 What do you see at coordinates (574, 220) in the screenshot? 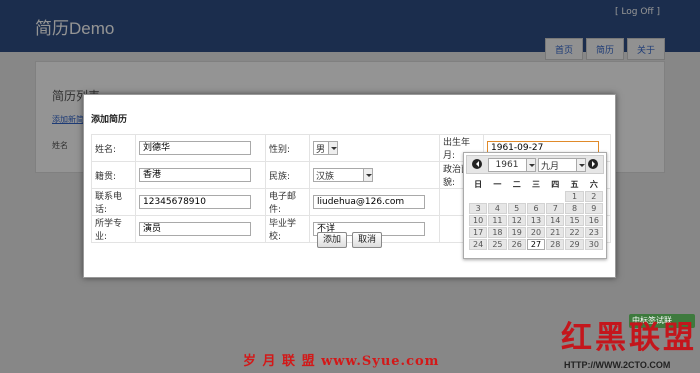
I see `calendar-day: 15` at bounding box center [574, 220].